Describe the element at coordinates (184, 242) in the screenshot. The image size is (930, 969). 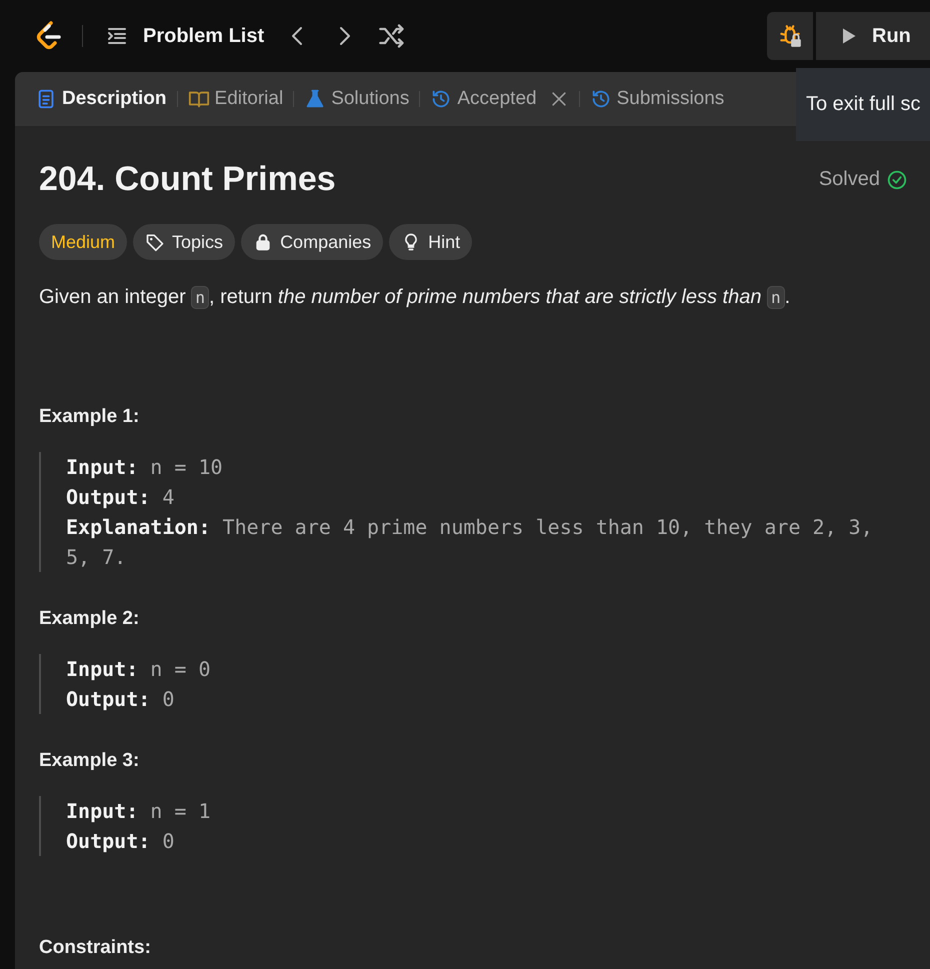
I see `tag-button: Topics` at that location.